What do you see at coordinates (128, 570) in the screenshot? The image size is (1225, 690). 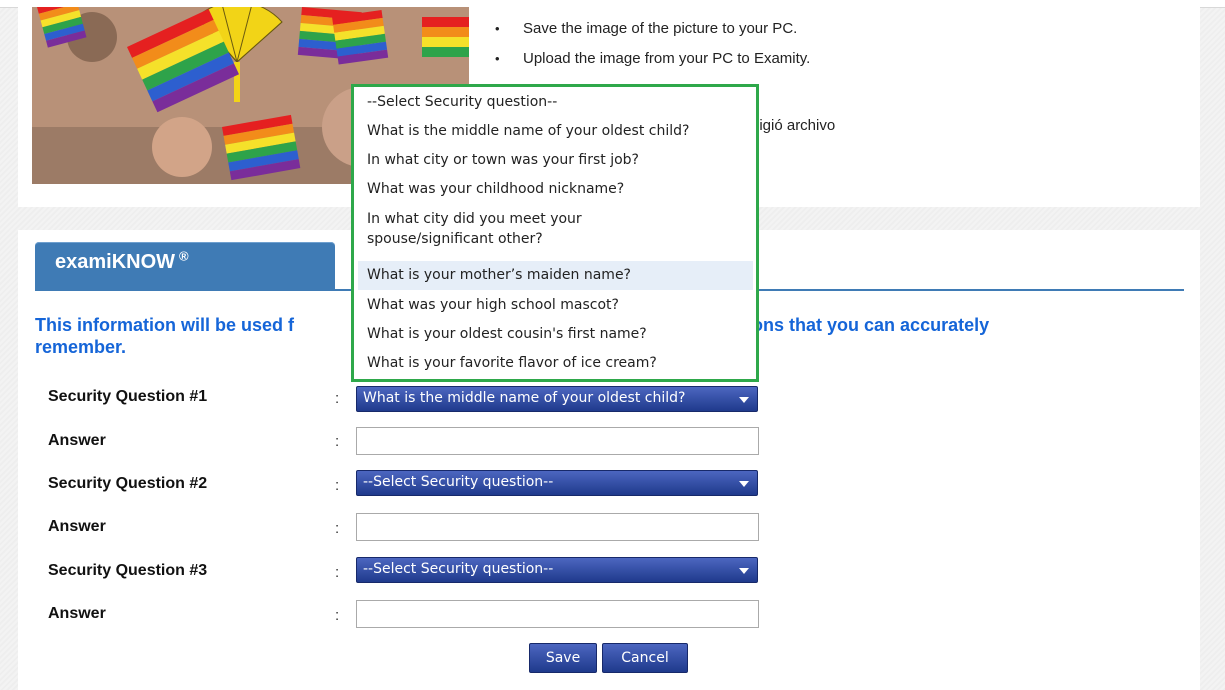 I see `security-question-3-label: Security Question #3` at bounding box center [128, 570].